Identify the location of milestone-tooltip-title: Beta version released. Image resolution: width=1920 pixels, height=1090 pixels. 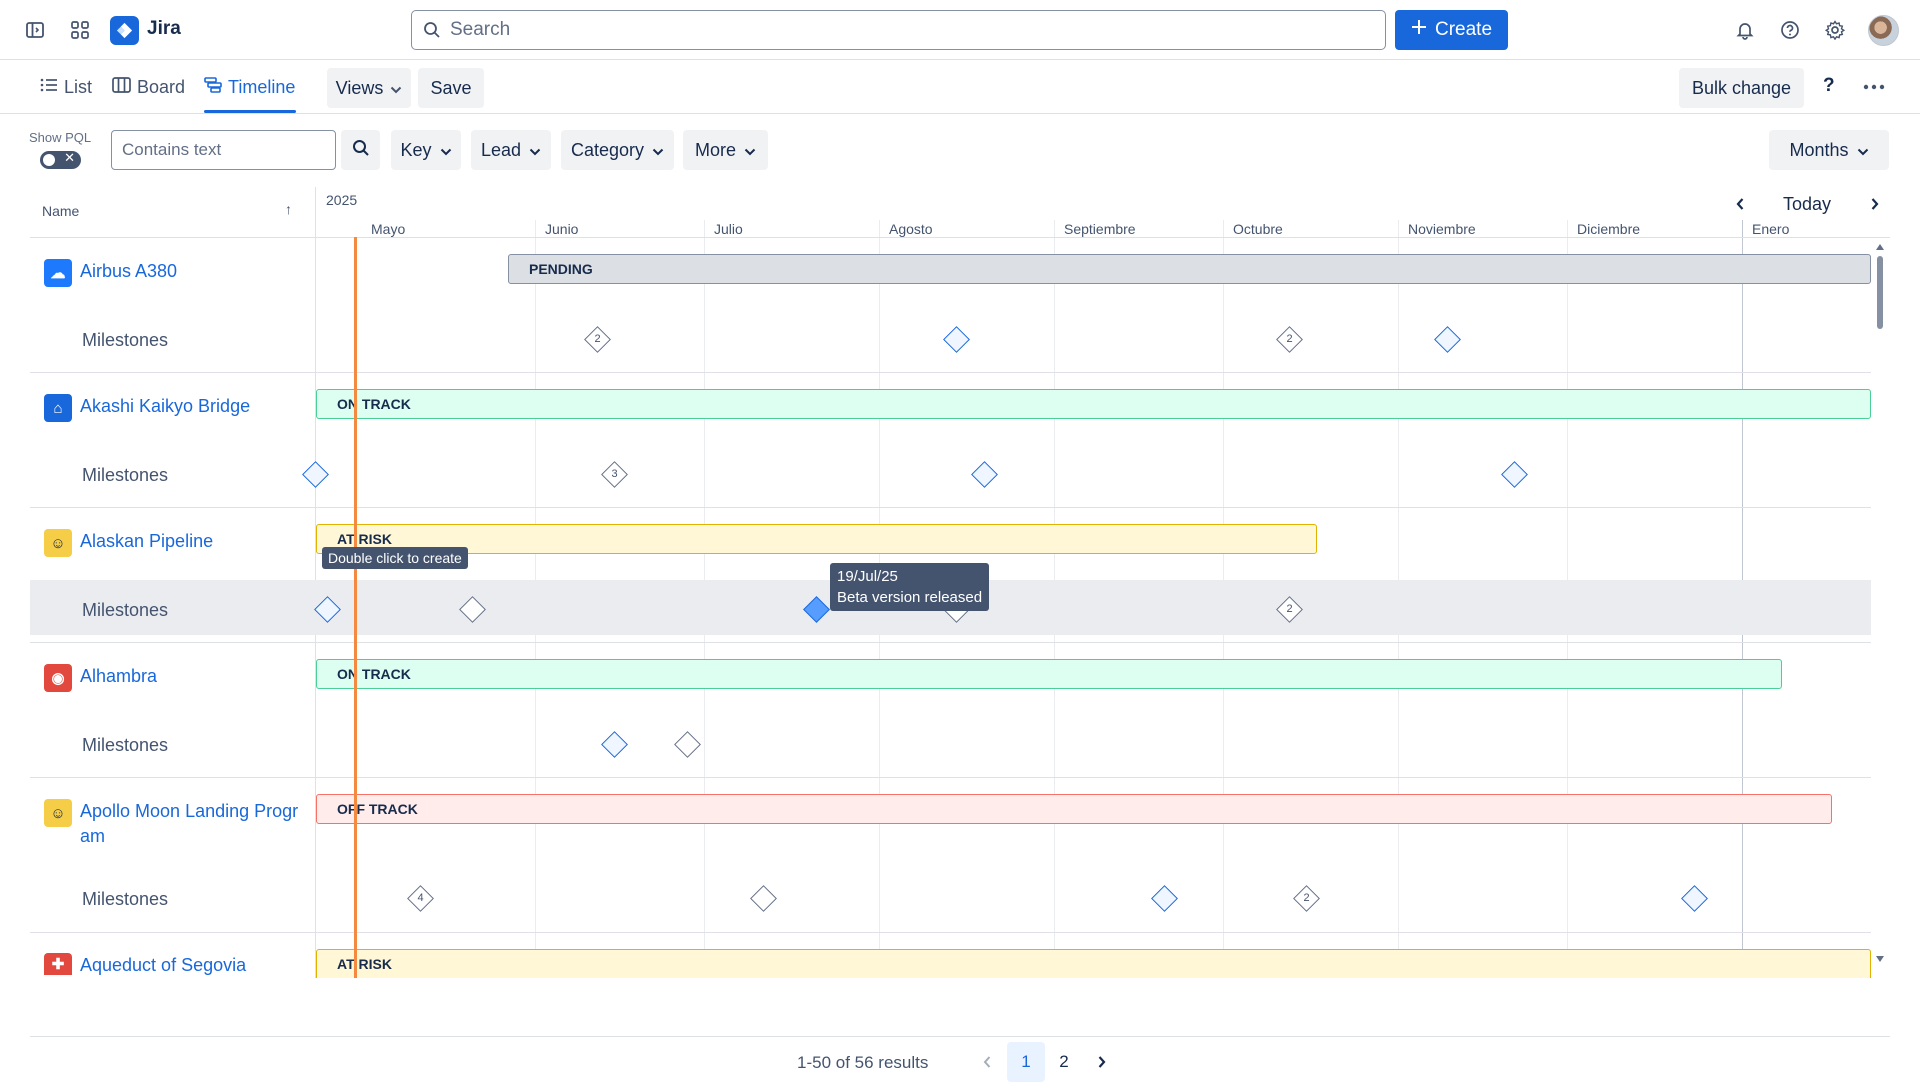
(910, 597).